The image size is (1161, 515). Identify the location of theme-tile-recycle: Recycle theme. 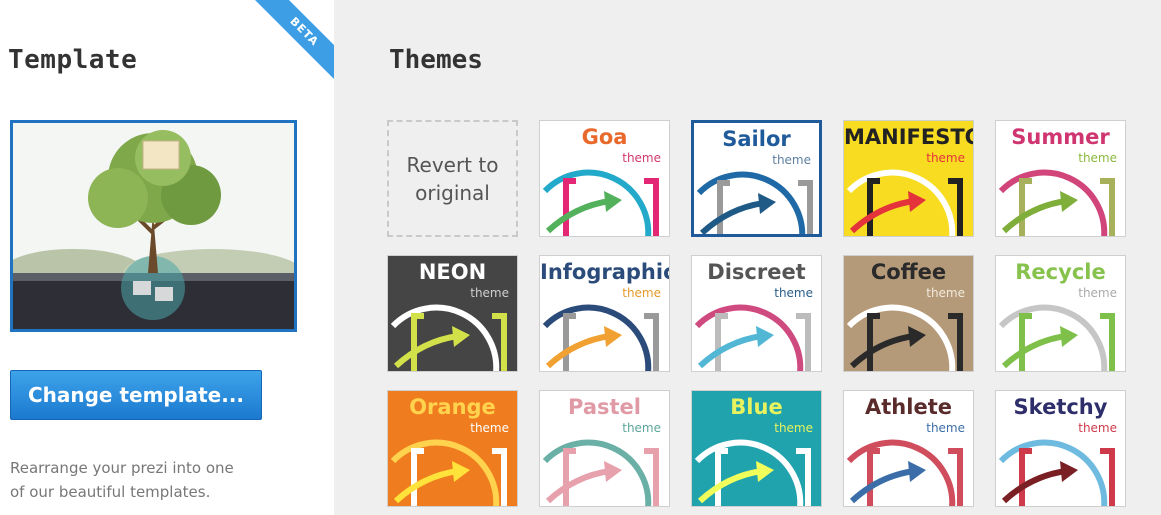
(1060, 313).